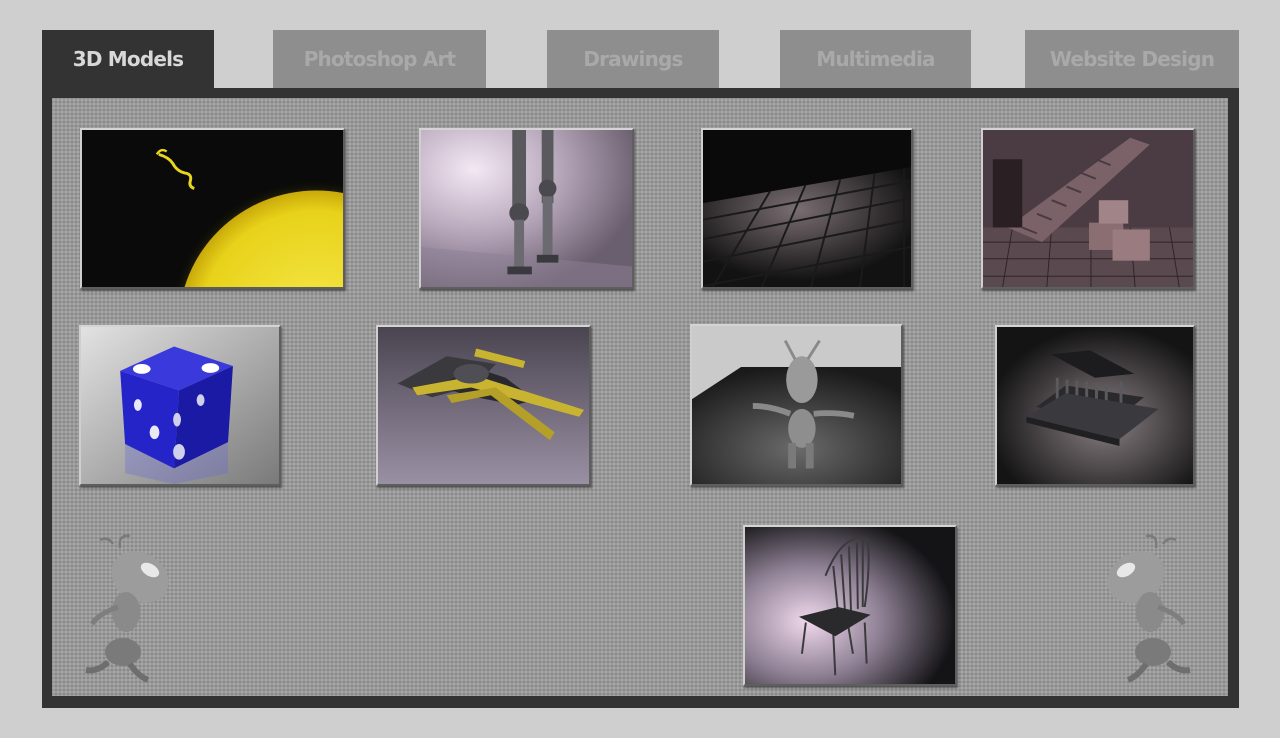 This screenshot has width=1280, height=738. What do you see at coordinates (1132, 59) in the screenshot?
I see `tab-website-design: Website Design` at bounding box center [1132, 59].